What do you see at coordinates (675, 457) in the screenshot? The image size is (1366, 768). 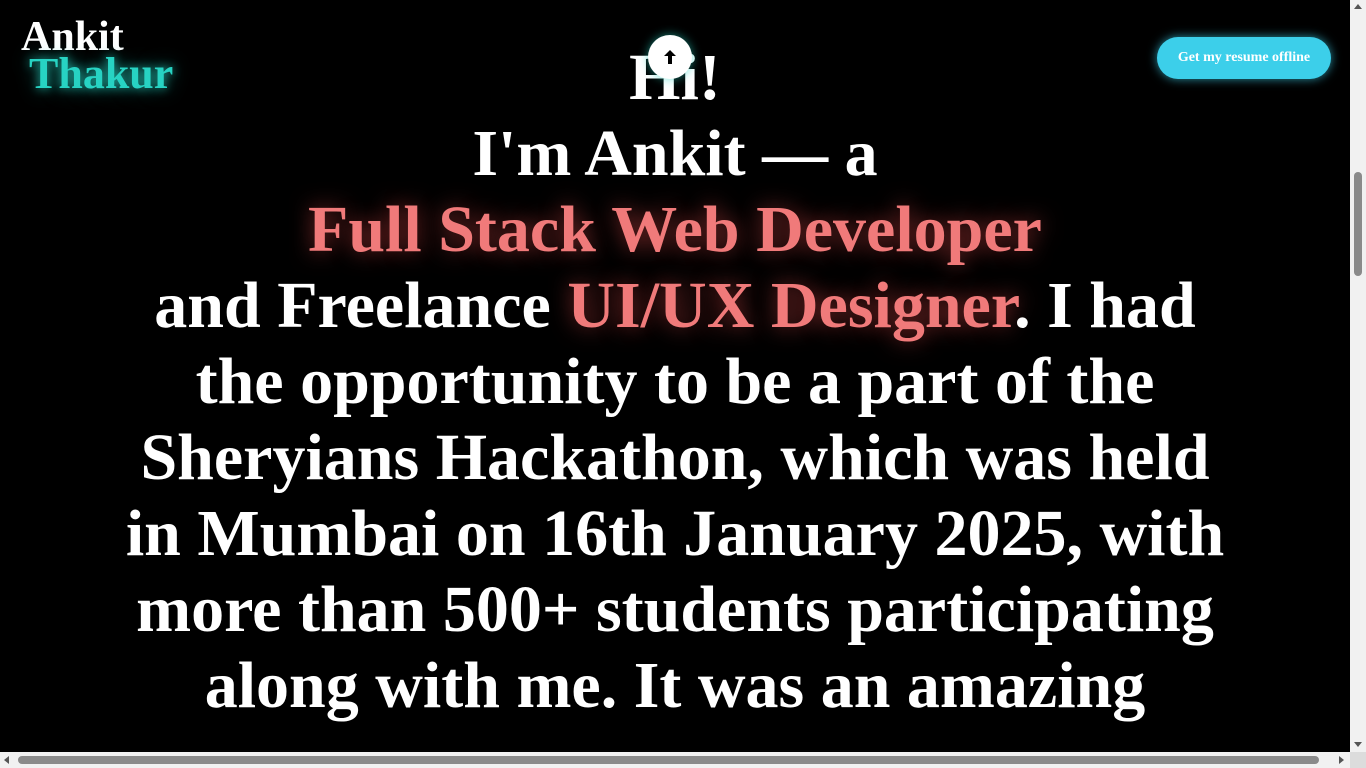 I see `hero-line: Sheryians Hackathon, which was held` at bounding box center [675, 457].